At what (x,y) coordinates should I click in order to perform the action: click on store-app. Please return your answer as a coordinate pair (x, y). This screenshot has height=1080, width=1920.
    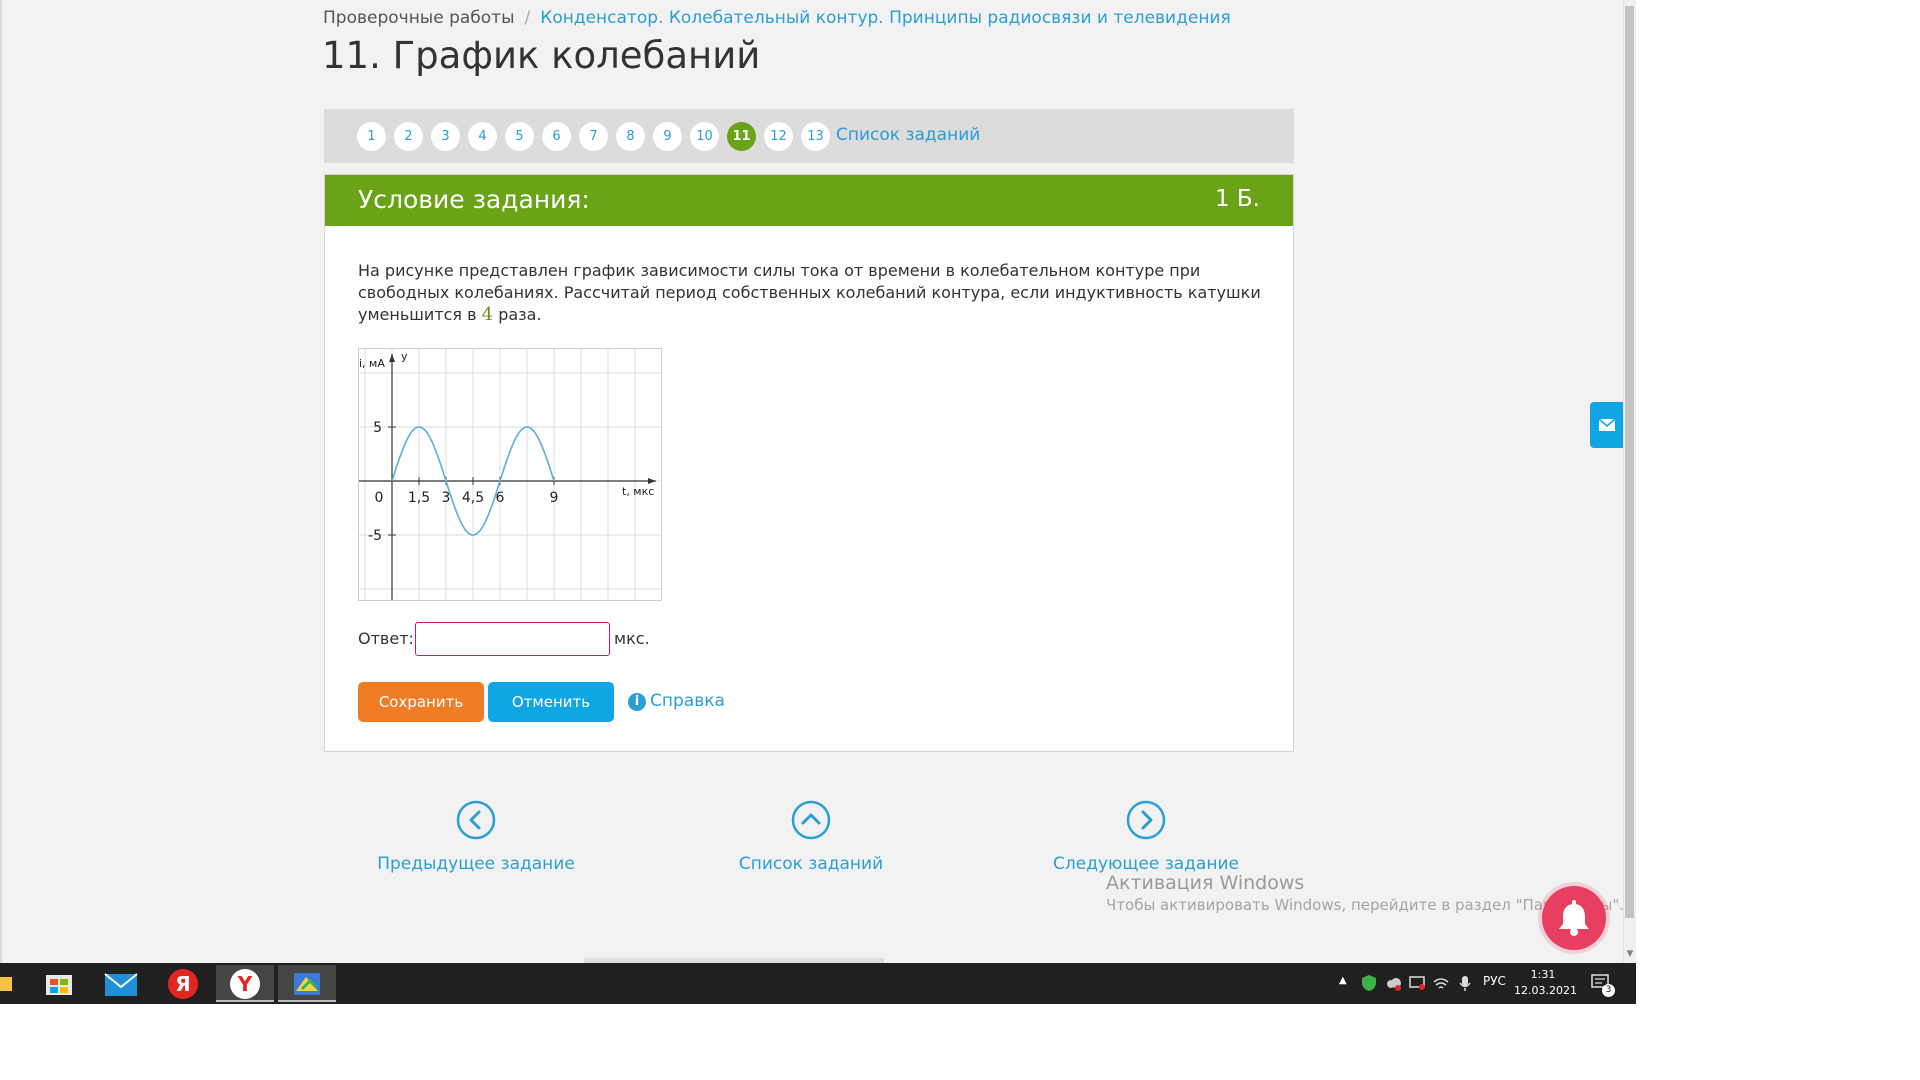
    Looking at the image, I should click on (59, 983).